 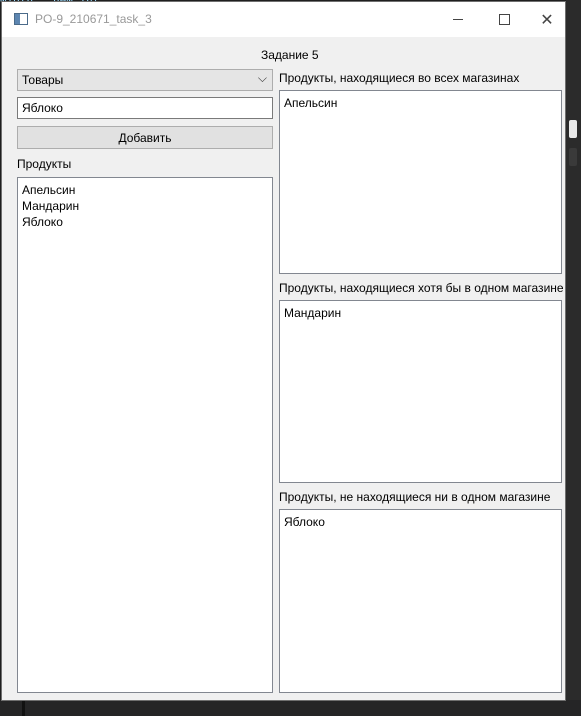 I want to click on chevron-down-icon: ⌵, so click(x=262, y=78).